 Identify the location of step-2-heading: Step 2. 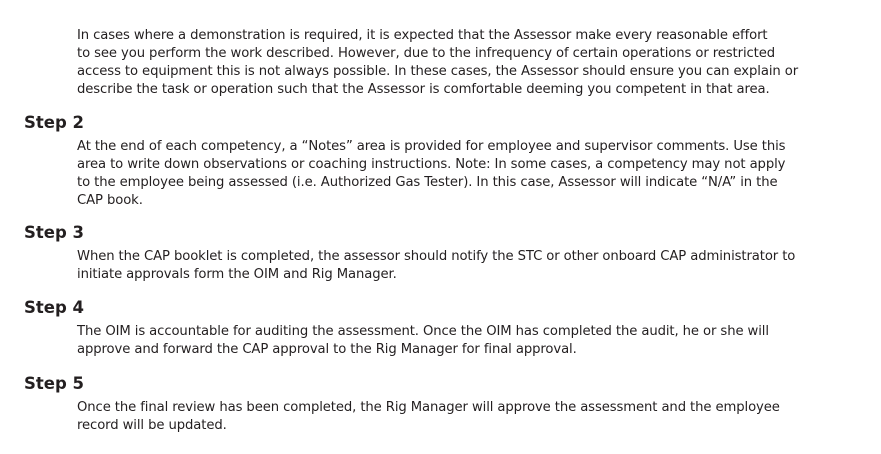
(54, 122).